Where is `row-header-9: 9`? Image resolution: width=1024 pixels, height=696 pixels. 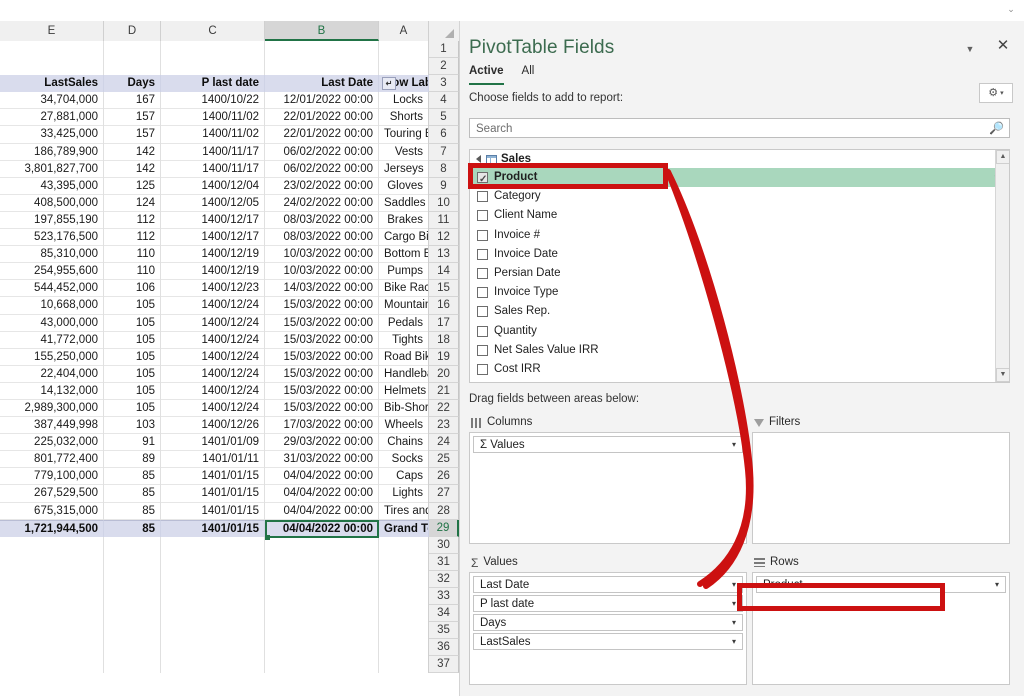 row-header-9: 9 is located at coordinates (444, 186).